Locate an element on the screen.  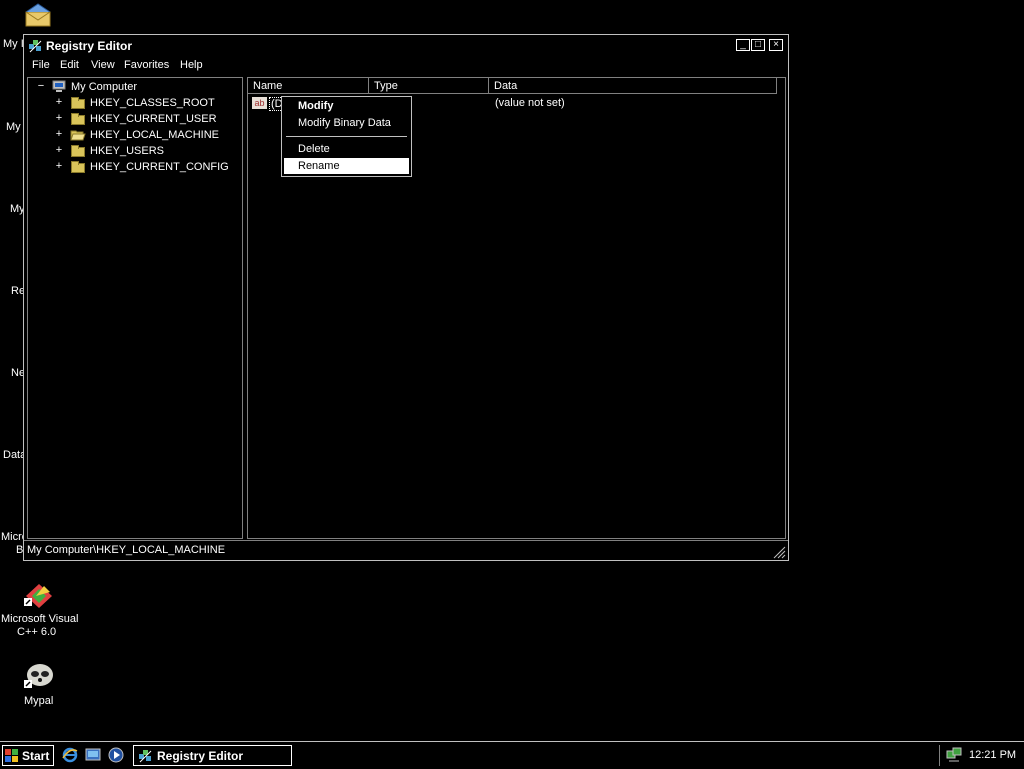
tree-label: HKEY_CURRENT_USER is located at coordinates (153, 119).